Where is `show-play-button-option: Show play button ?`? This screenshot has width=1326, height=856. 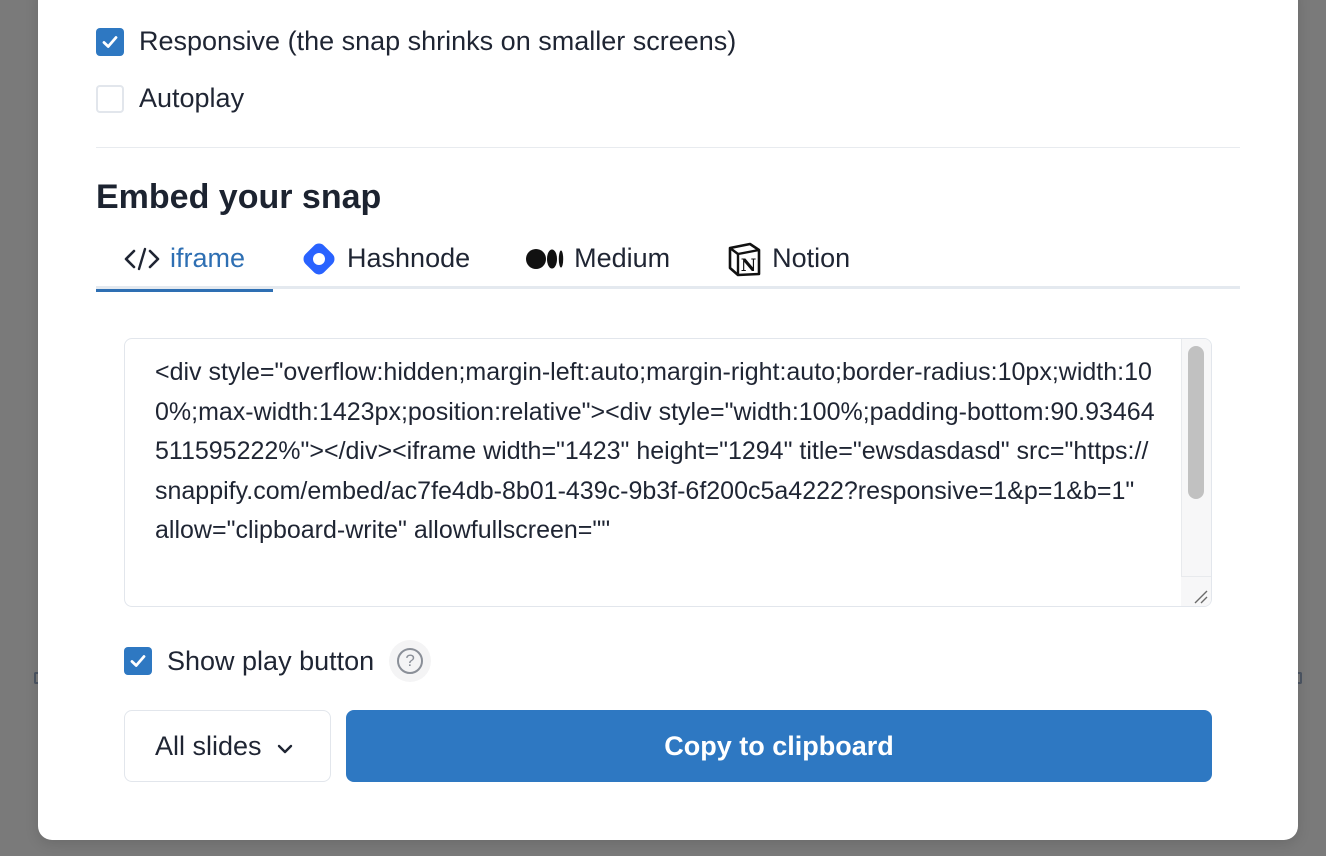 show-play-button-option: Show play button ? is located at coordinates (278, 661).